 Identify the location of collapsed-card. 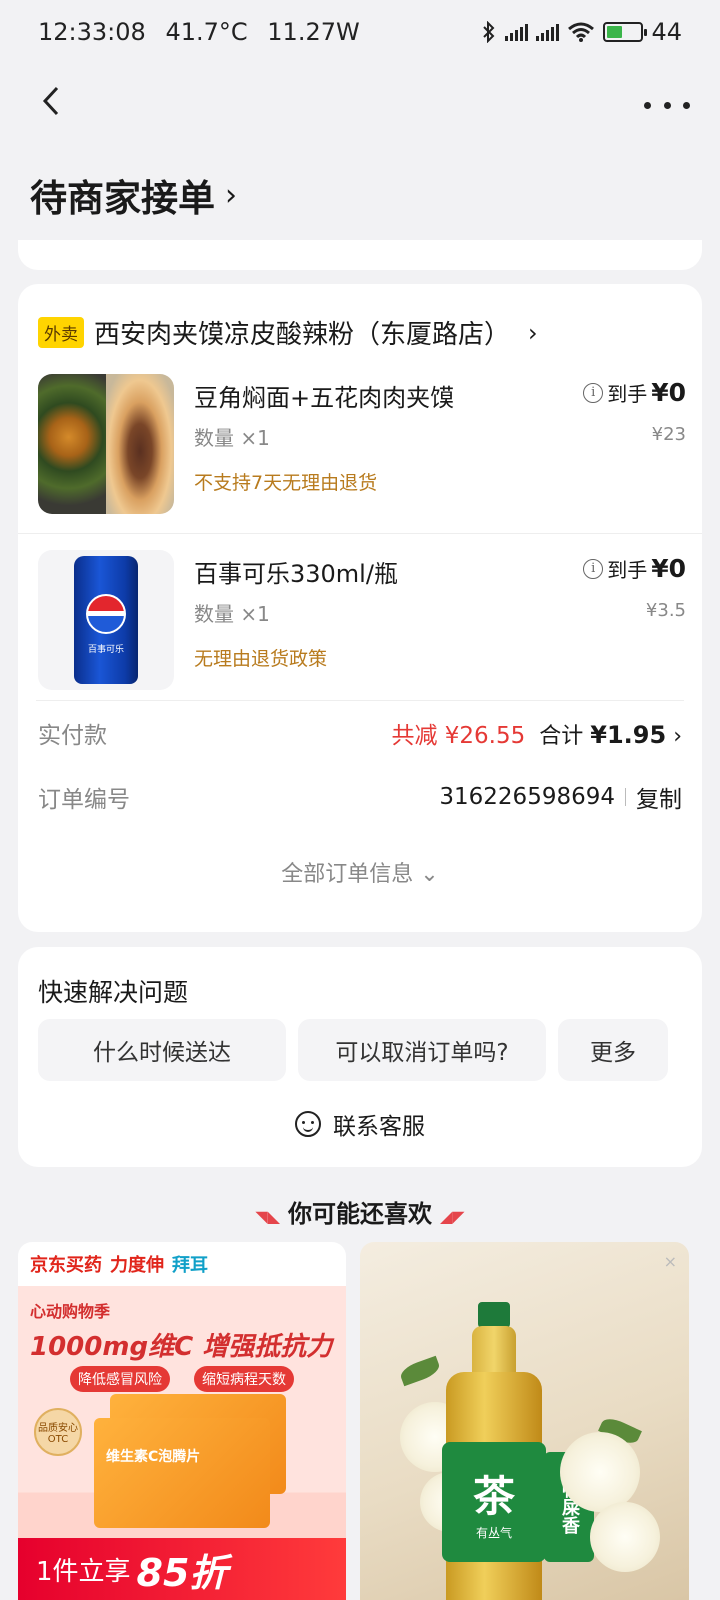
(360, 255).